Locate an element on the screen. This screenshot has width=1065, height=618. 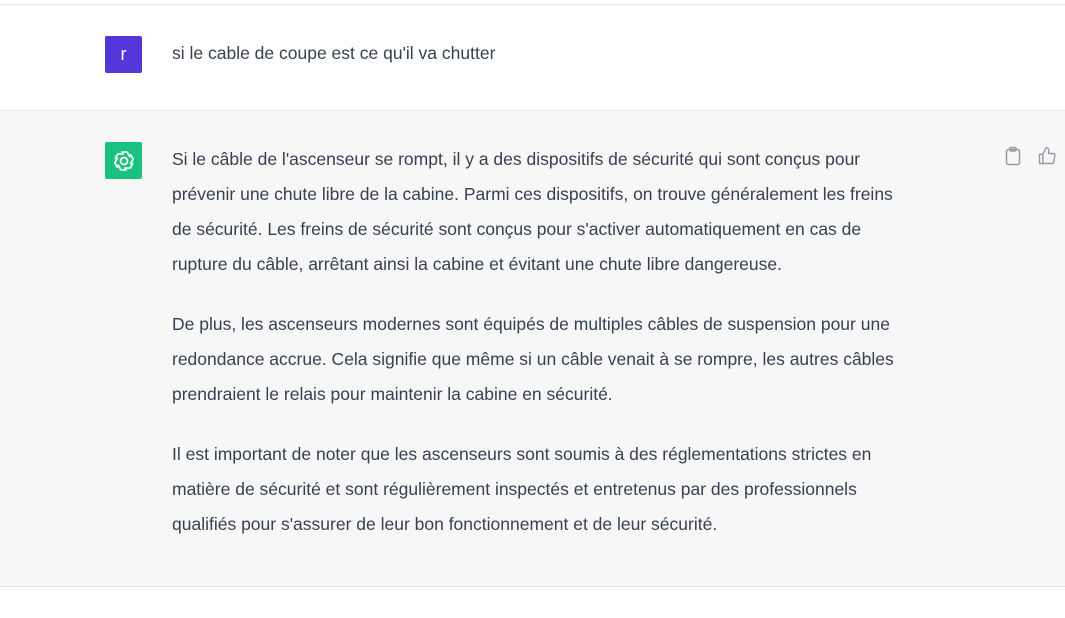
thumbs-up-icon is located at coordinates (1047, 155).